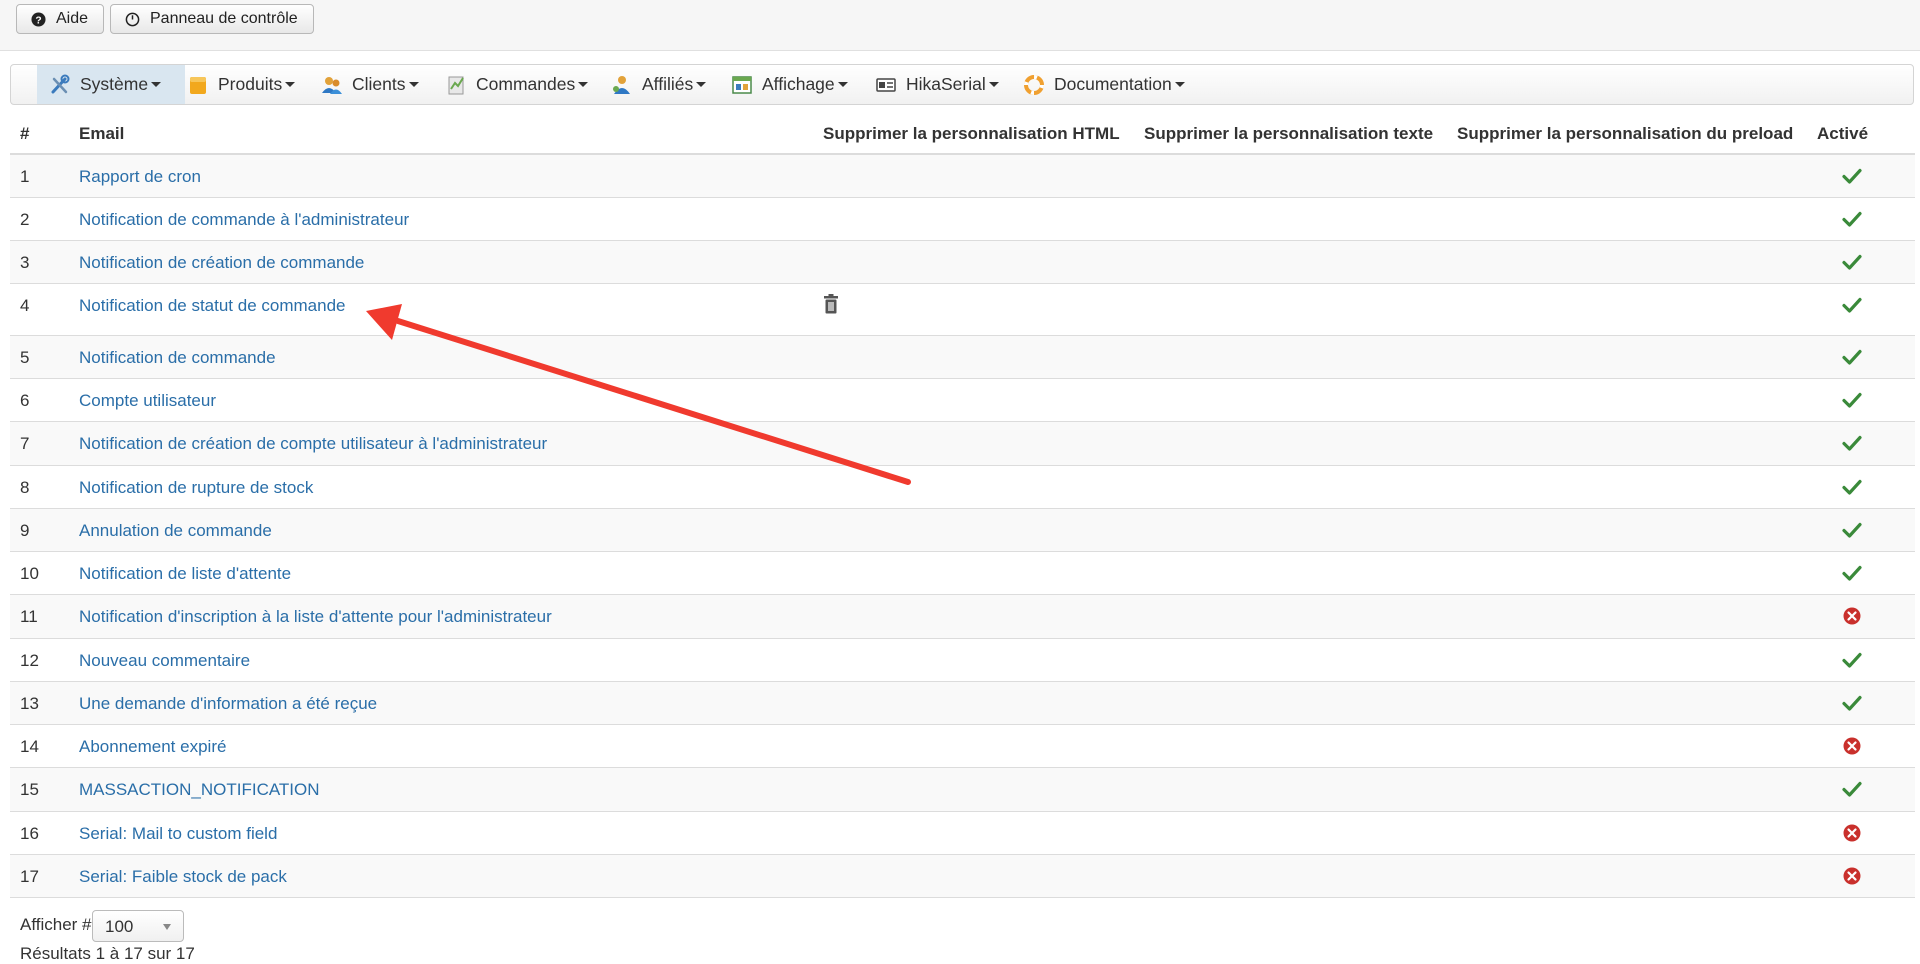 The width and height of the screenshot is (1920, 964). I want to click on serial-icon, so click(886, 84).